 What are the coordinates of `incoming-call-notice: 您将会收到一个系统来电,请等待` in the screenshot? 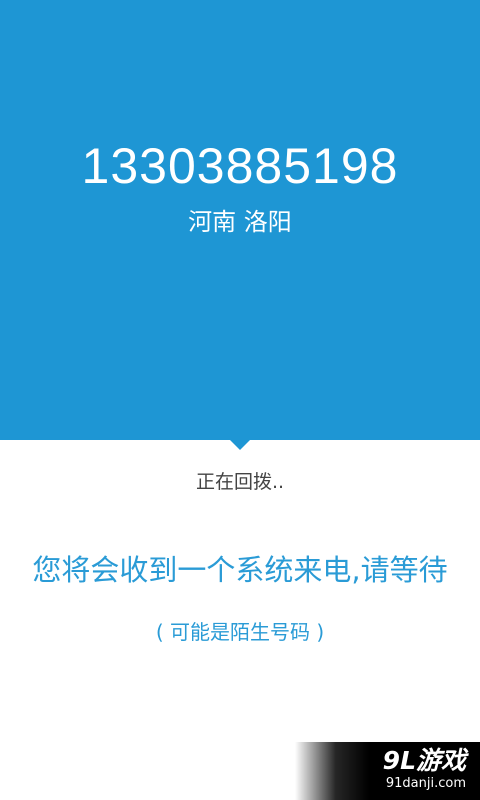 It's located at (240, 570).